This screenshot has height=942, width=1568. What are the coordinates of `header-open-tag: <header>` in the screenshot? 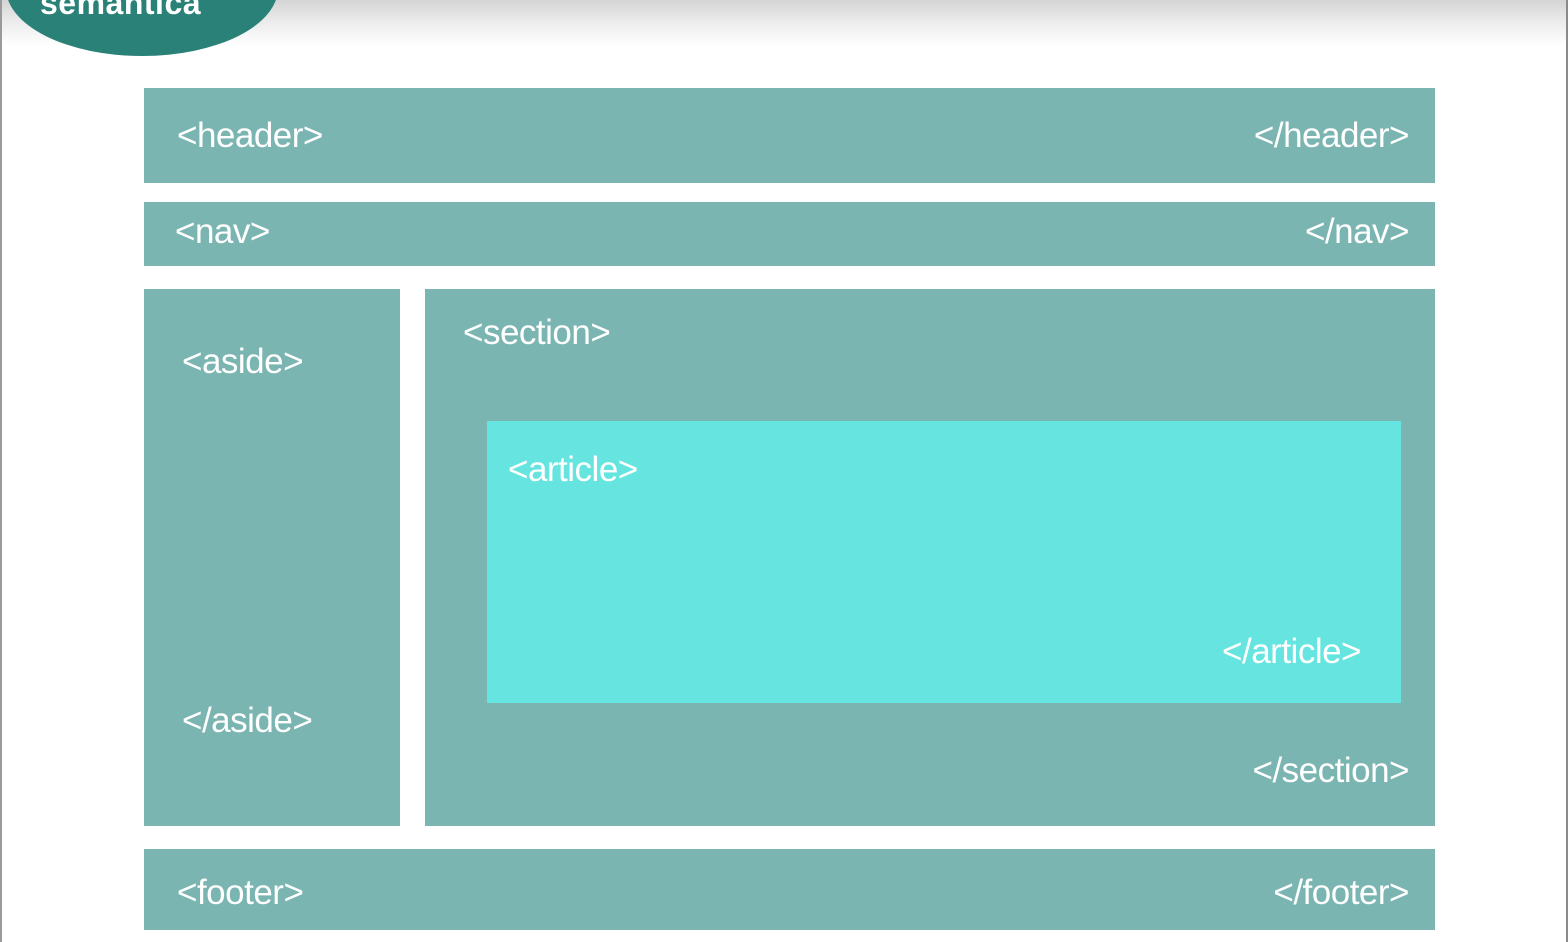 It's located at (250, 135).